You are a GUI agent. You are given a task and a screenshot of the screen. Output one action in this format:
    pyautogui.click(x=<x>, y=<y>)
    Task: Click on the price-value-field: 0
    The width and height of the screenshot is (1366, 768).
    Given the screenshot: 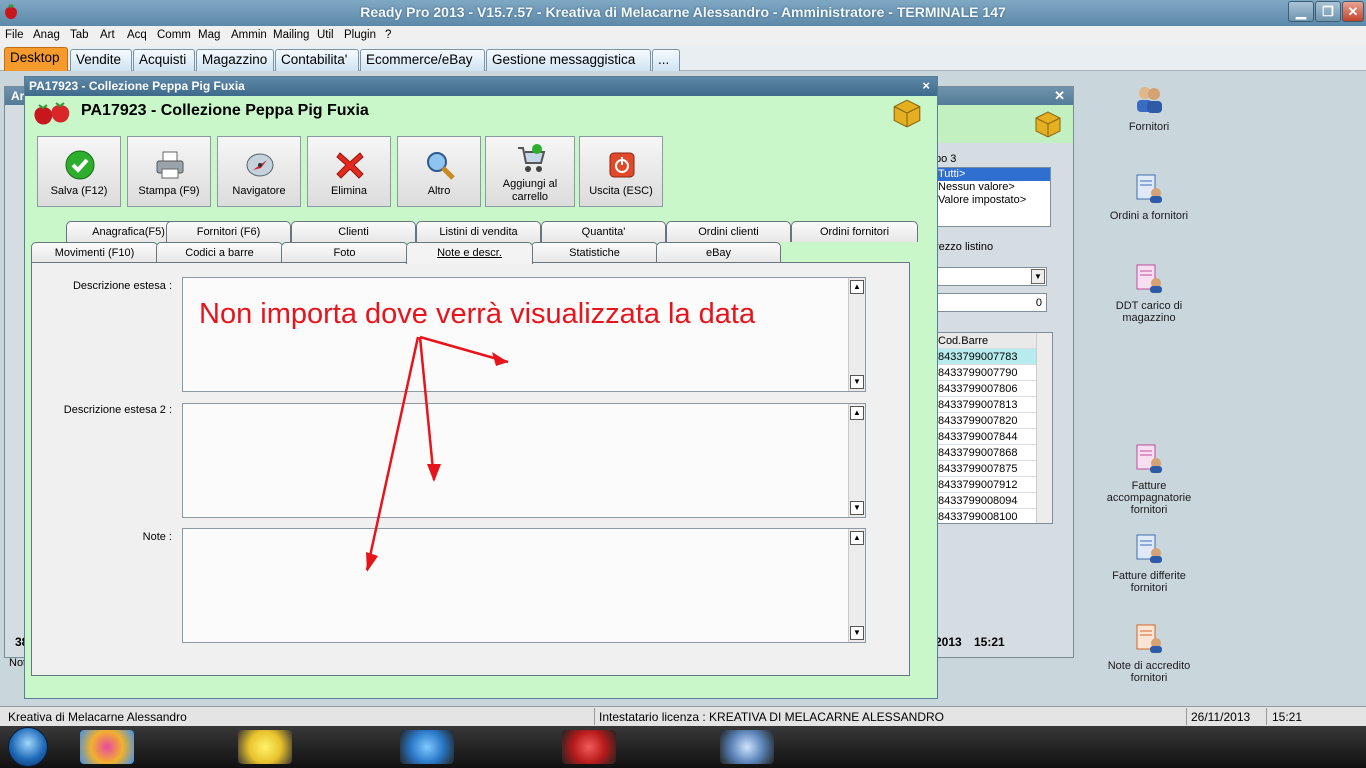 What is the action you would take?
    pyautogui.click(x=991, y=302)
    